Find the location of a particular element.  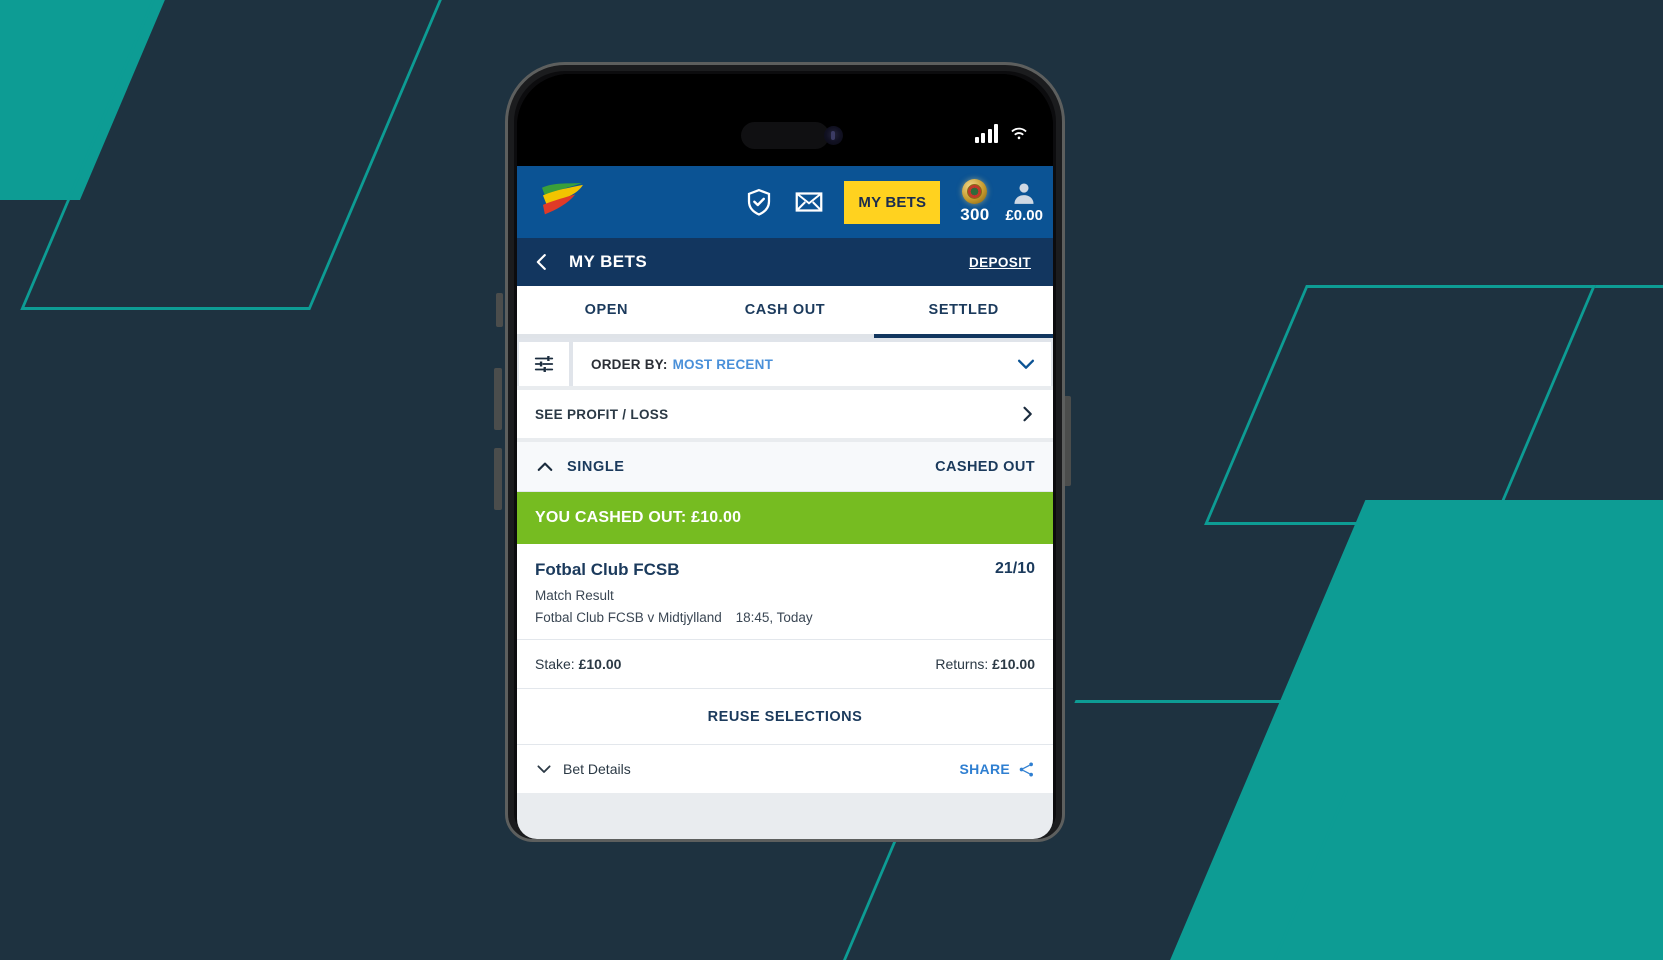

envelope-icon is located at coordinates (809, 202).